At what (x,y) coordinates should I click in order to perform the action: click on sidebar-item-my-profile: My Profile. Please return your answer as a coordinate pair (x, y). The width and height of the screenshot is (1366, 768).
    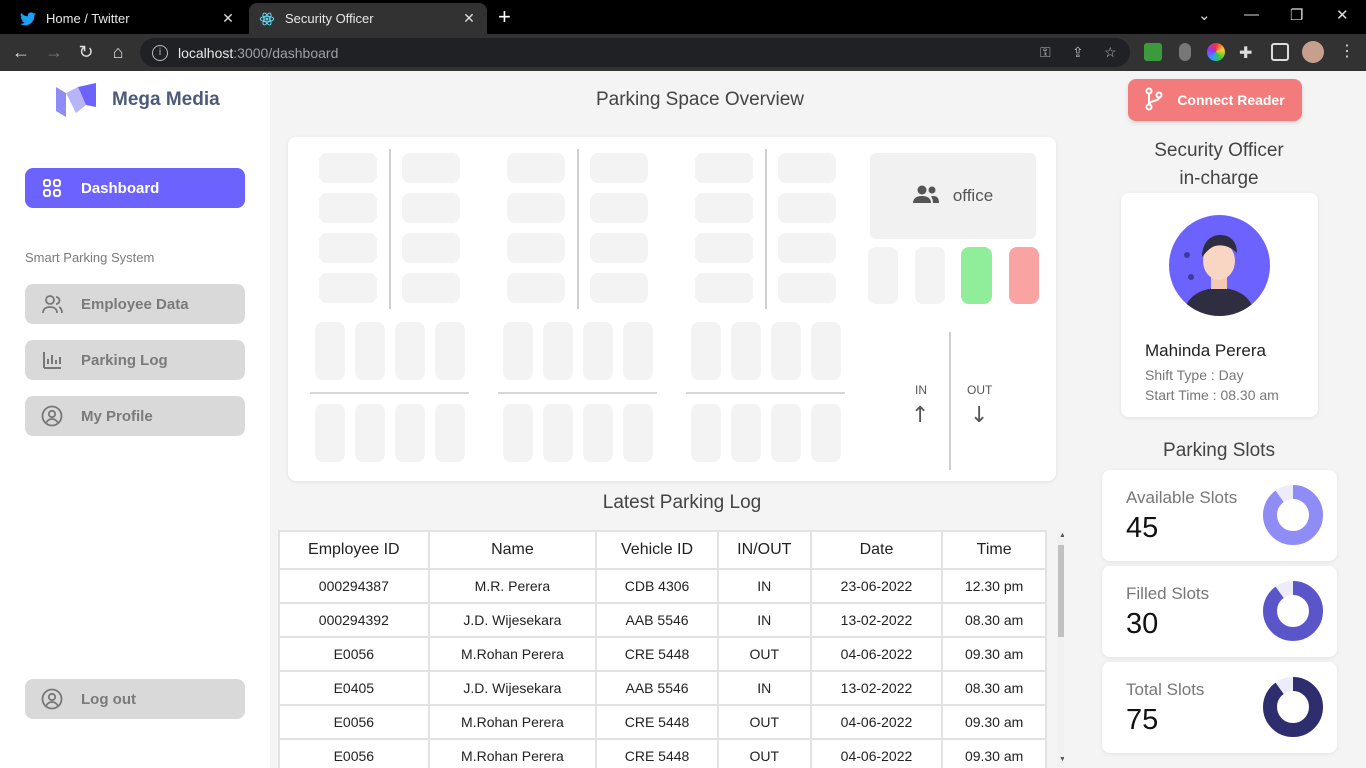
    Looking at the image, I should click on (135, 416).